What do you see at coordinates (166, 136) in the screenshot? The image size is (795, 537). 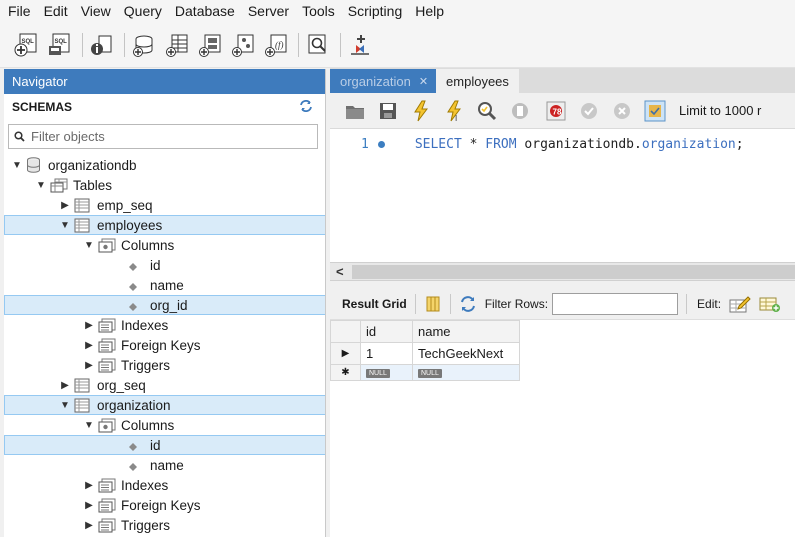 I see `filter-objects-input` at bounding box center [166, 136].